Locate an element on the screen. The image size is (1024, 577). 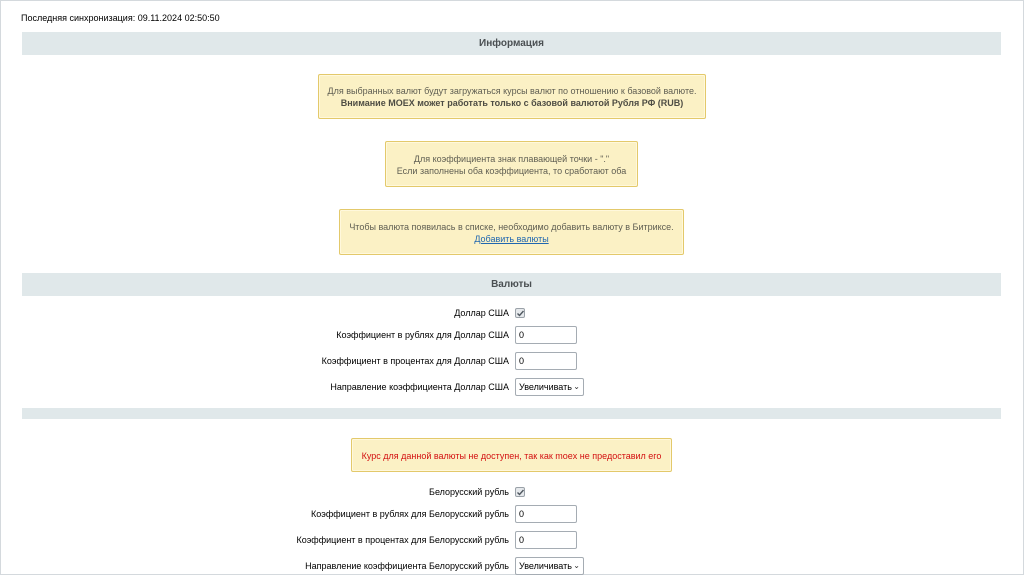
currency-byn-direction-value: Увеличивать is located at coordinates (545, 566).